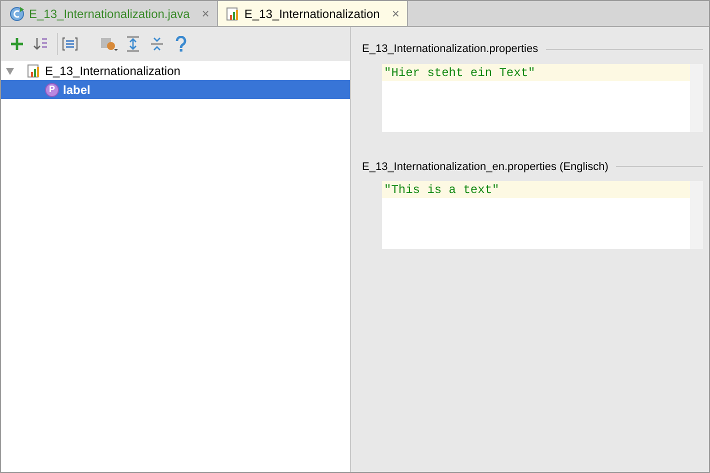 This screenshot has width=710, height=473. I want to click on help-icon, so click(181, 44).